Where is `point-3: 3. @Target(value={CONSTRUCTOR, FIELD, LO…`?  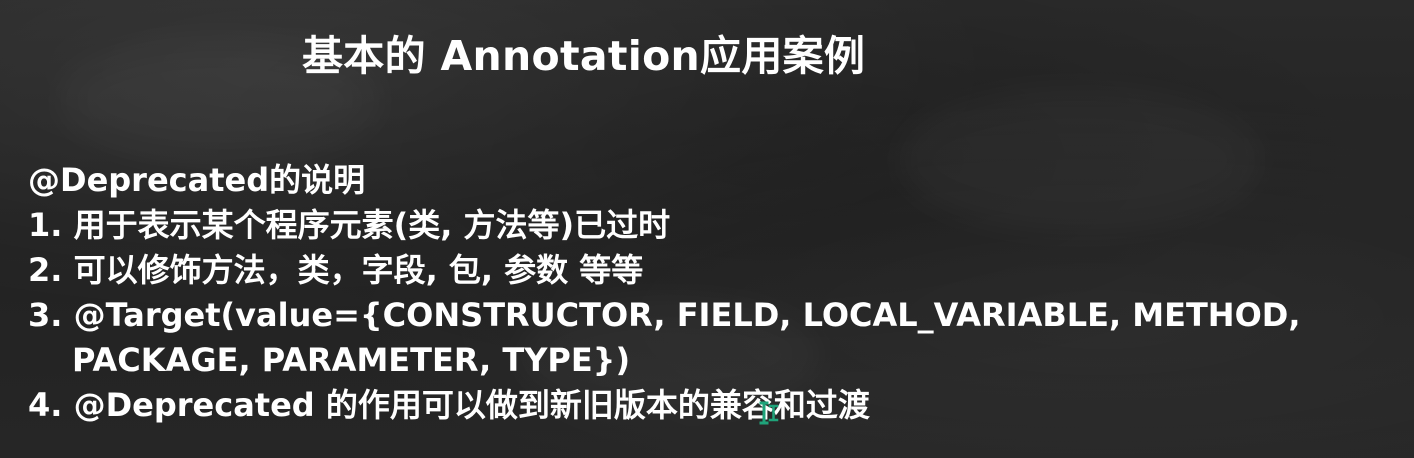
point-3: 3. @Target(value={CONSTRUCTOR, FIELD, LO… is located at coordinates (664, 315).